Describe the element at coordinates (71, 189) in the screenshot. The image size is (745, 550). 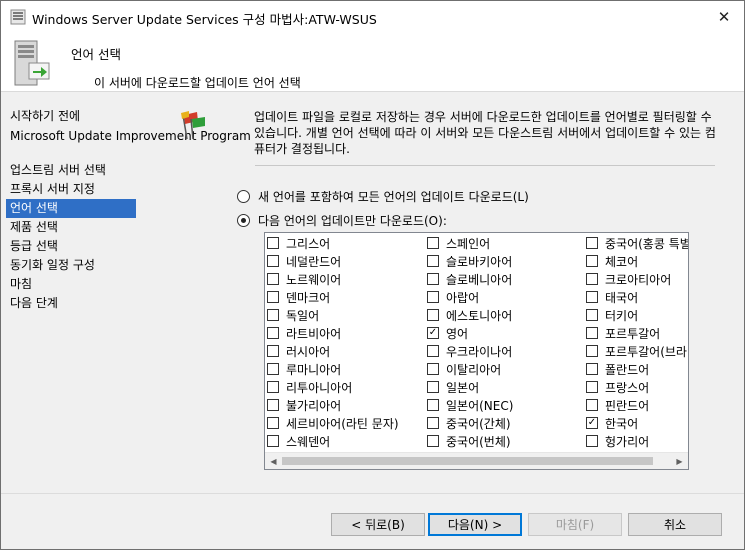
I see `nav-item-proxy-server: 프록시 서버 지정` at that location.